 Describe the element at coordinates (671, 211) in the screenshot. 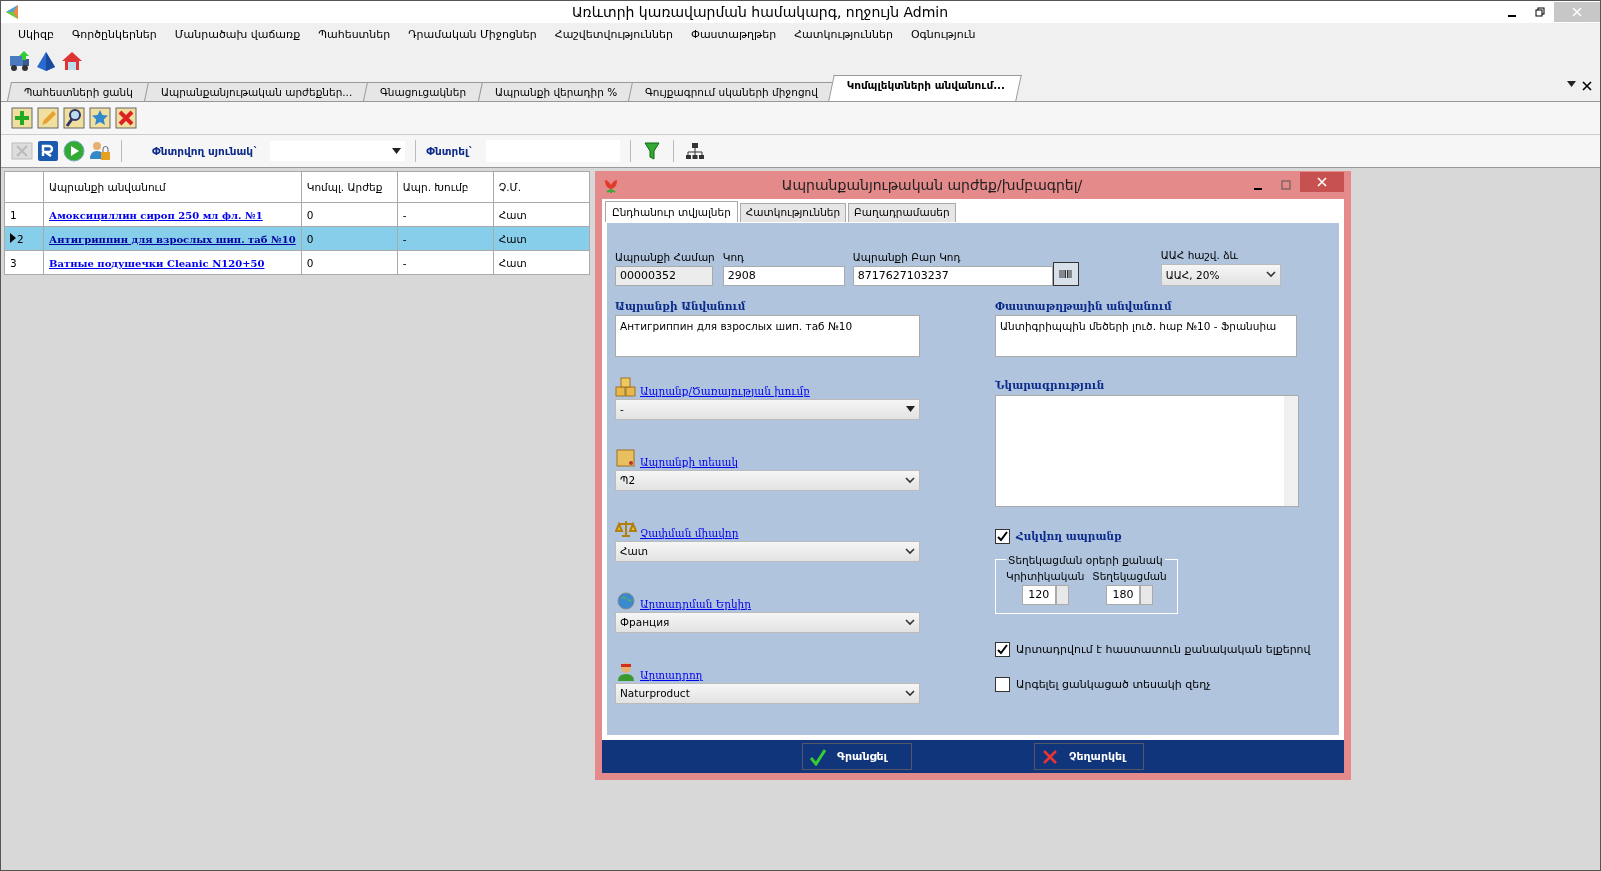

I see `dialog-tab: Ընդհանուր տվյալներ` at that location.